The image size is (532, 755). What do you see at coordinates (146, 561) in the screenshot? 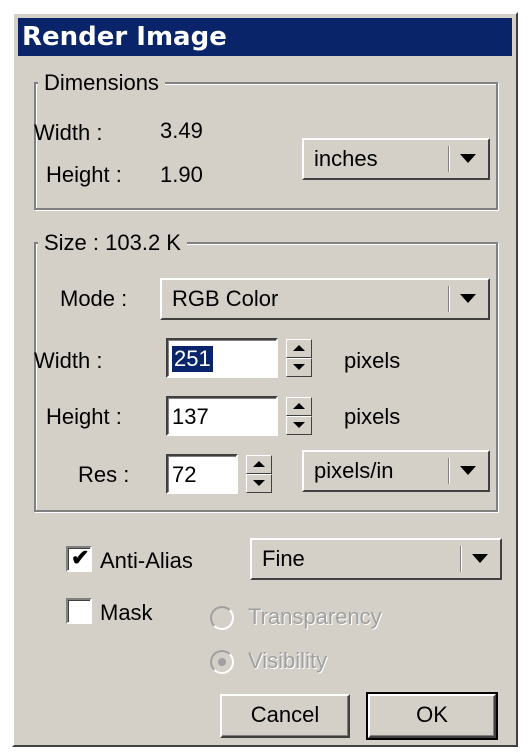
I see `anti-alias-label: Anti-Alias` at bounding box center [146, 561].